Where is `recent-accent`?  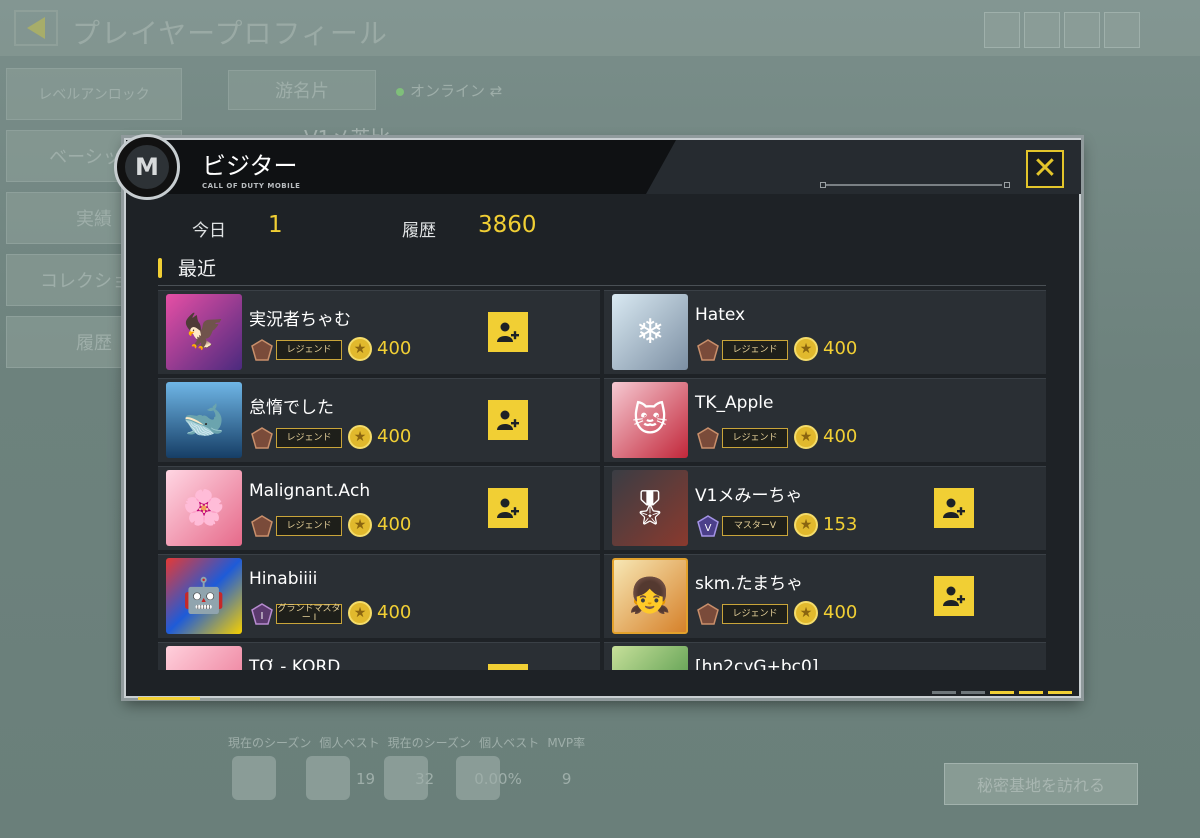 recent-accent is located at coordinates (160, 268).